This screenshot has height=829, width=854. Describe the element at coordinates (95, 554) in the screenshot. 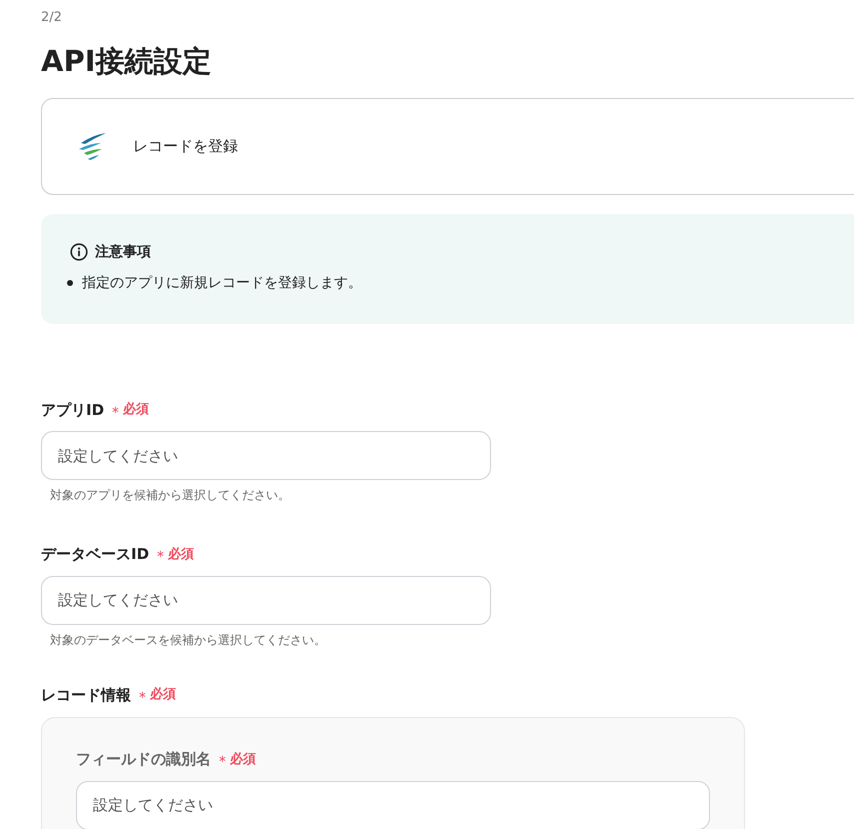

I see `field-label: データベースID` at that location.